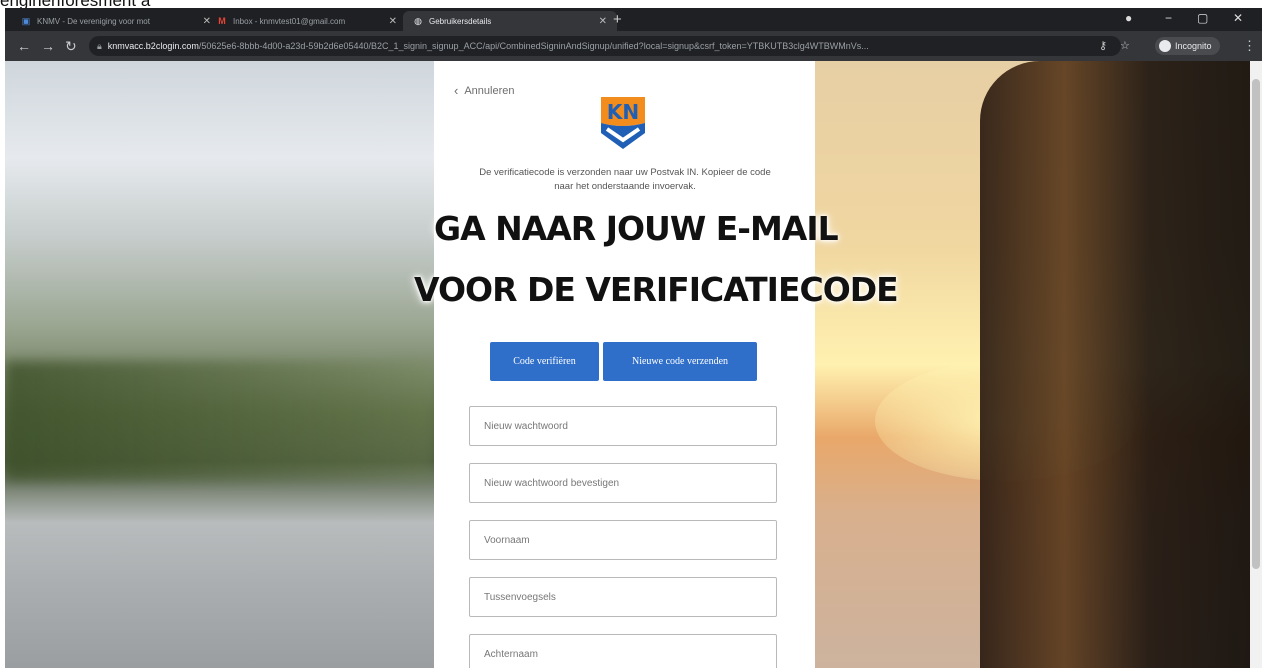 This screenshot has height=668, width=1262. I want to click on globe-icon: ◍, so click(418, 20).